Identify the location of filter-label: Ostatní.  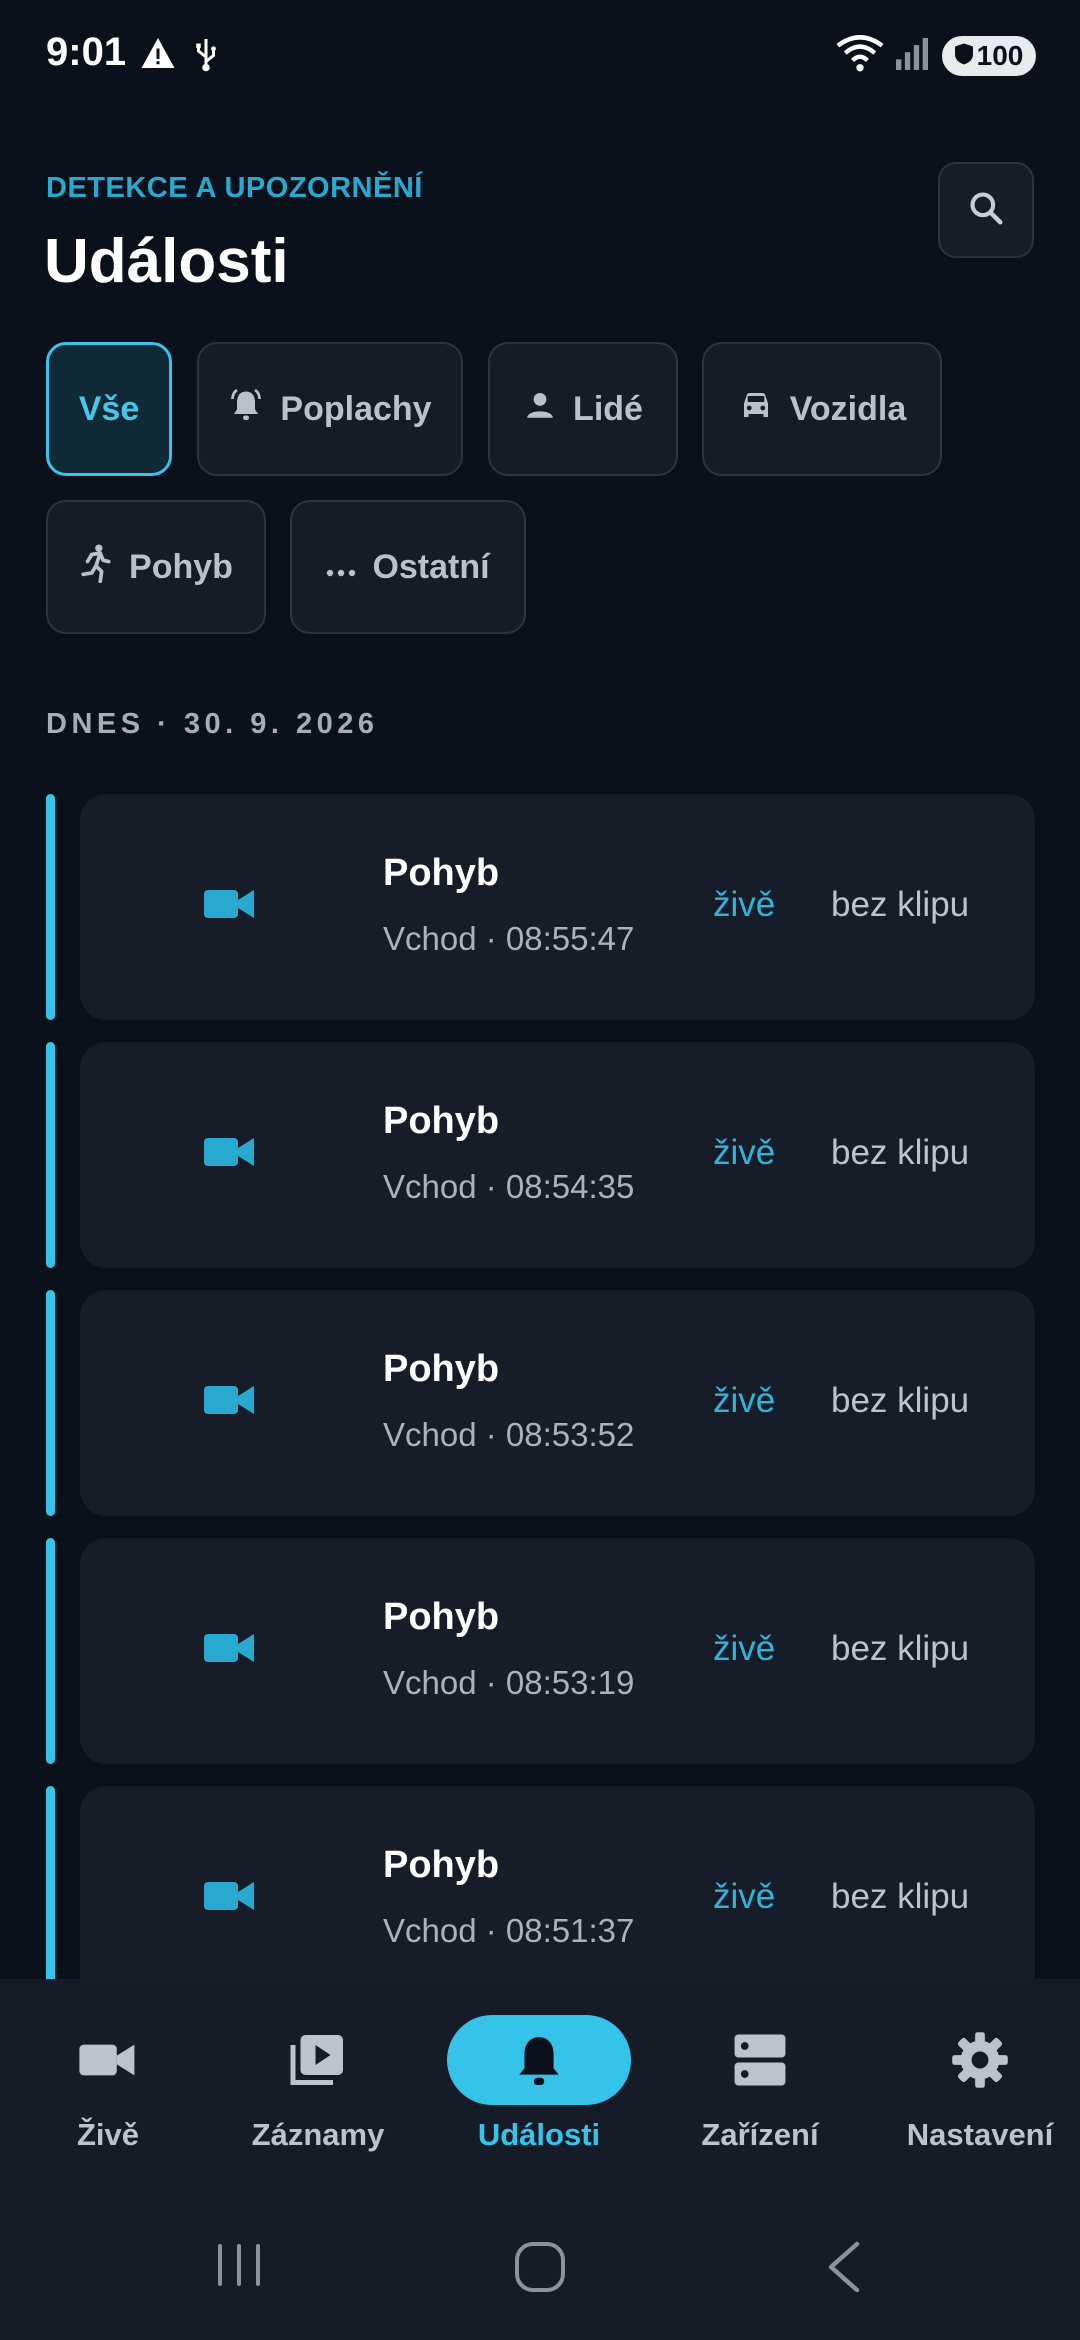
(431, 566).